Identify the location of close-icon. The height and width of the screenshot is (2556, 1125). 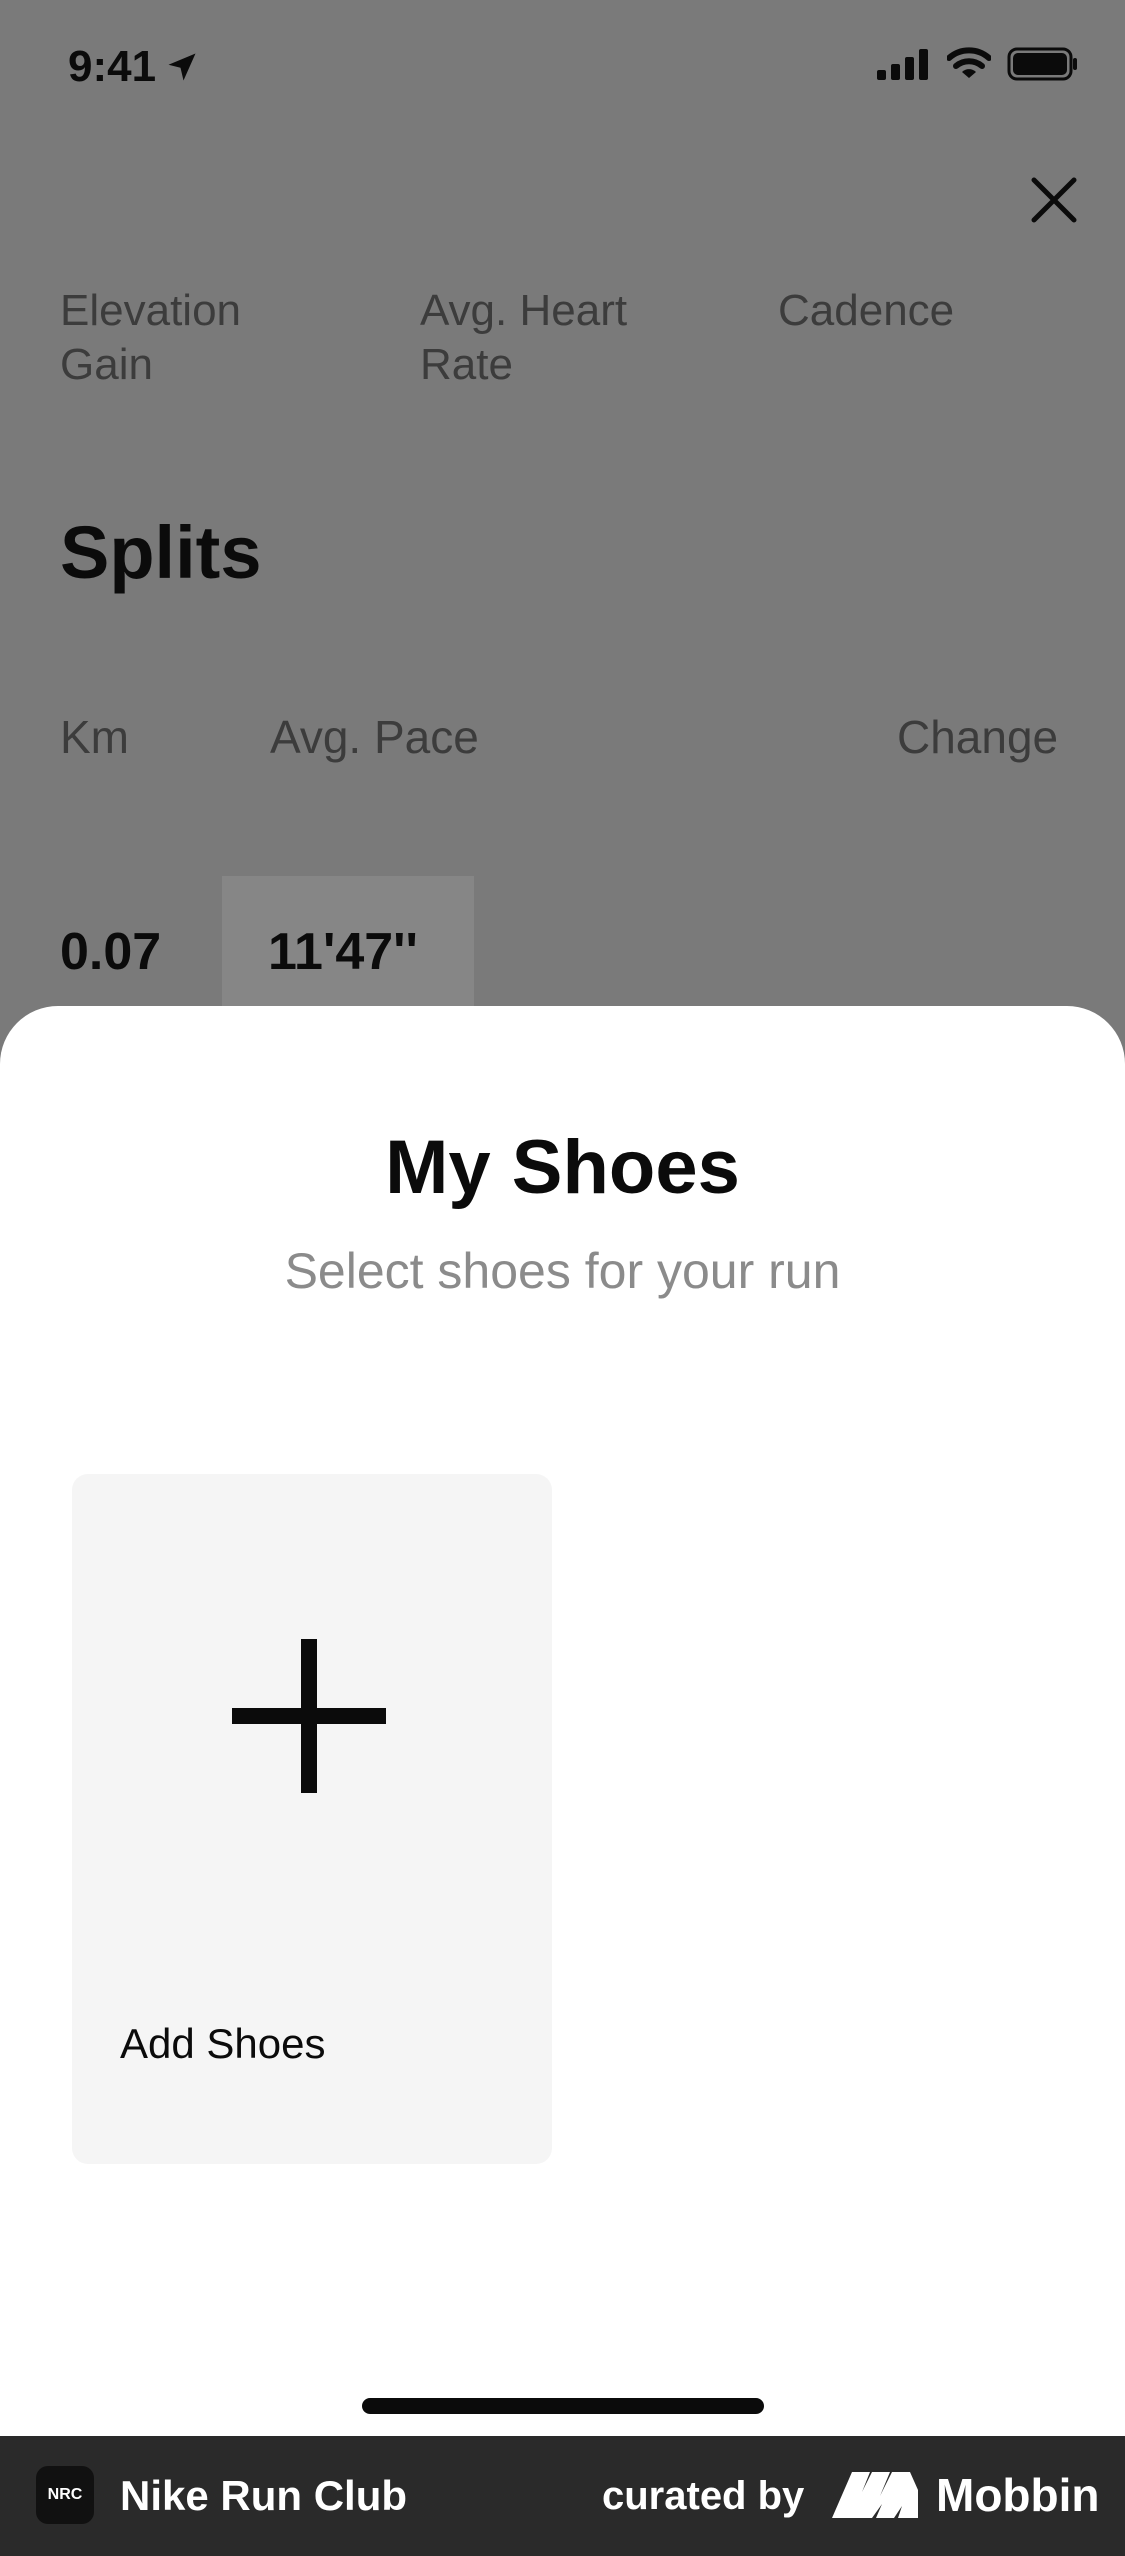
(1054, 200).